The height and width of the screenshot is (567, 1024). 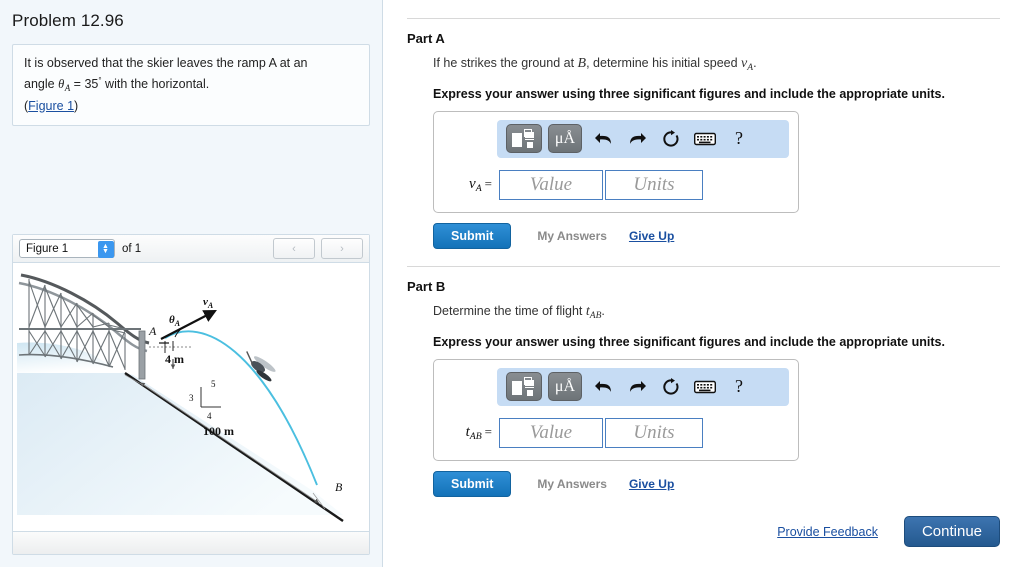 What do you see at coordinates (105, 251) in the screenshot?
I see `chevron-down-glyph: ▼` at bounding box center [105, 251].